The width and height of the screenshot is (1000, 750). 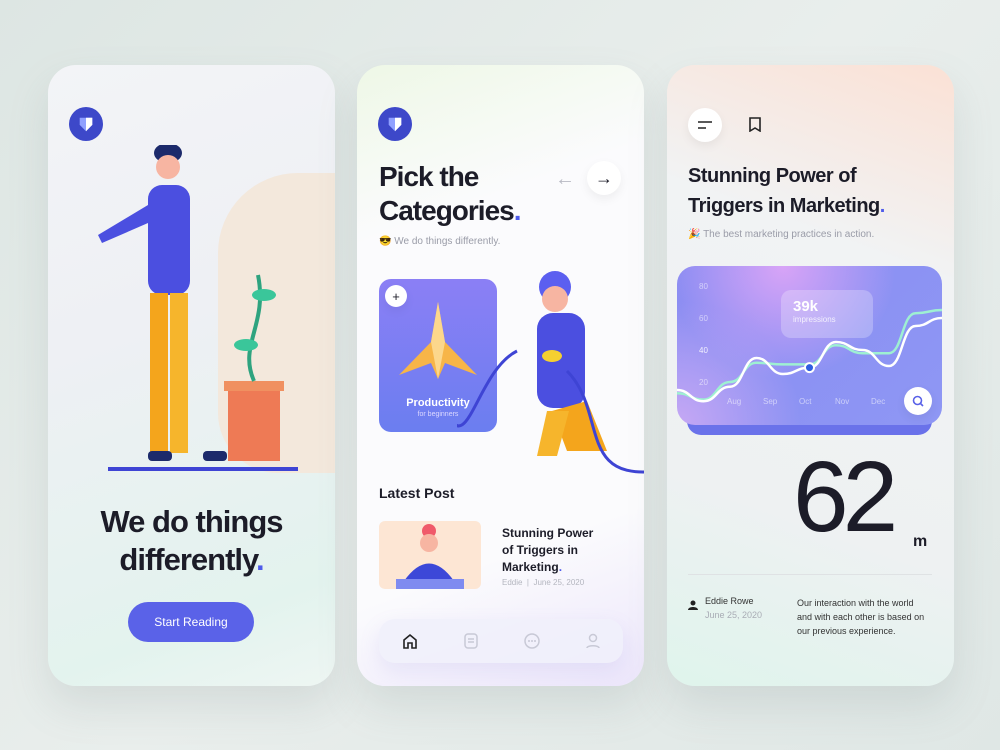 I want to click on man-with-coffee-illustration, so click(x=198, y=308).